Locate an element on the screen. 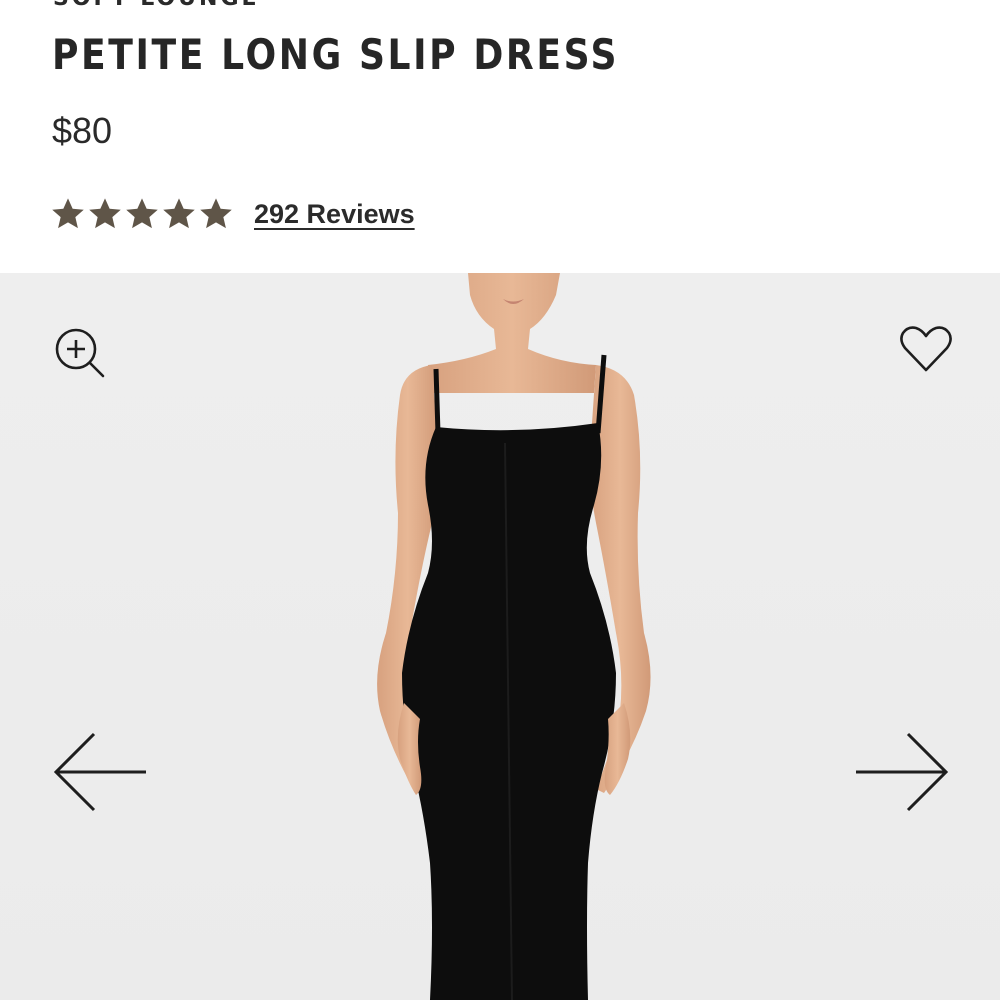 The width and height of the screenshot is (1000, 1000). reviews-link: 292 Reviews is located at coordinates (334, 214).